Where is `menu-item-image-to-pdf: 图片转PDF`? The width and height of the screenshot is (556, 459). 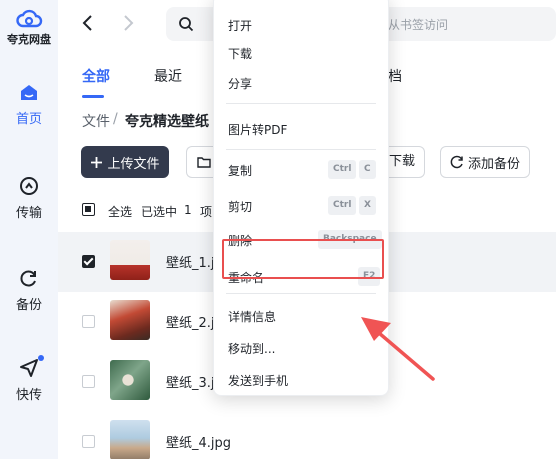
menu-item-image-to-pdf: 图片转PDF is located at coordinates (301, 129).